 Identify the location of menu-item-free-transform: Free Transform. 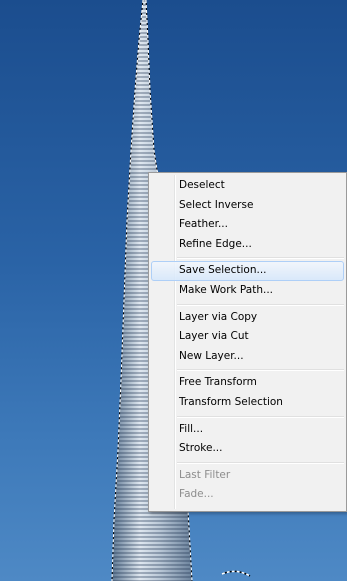
(247, 383).